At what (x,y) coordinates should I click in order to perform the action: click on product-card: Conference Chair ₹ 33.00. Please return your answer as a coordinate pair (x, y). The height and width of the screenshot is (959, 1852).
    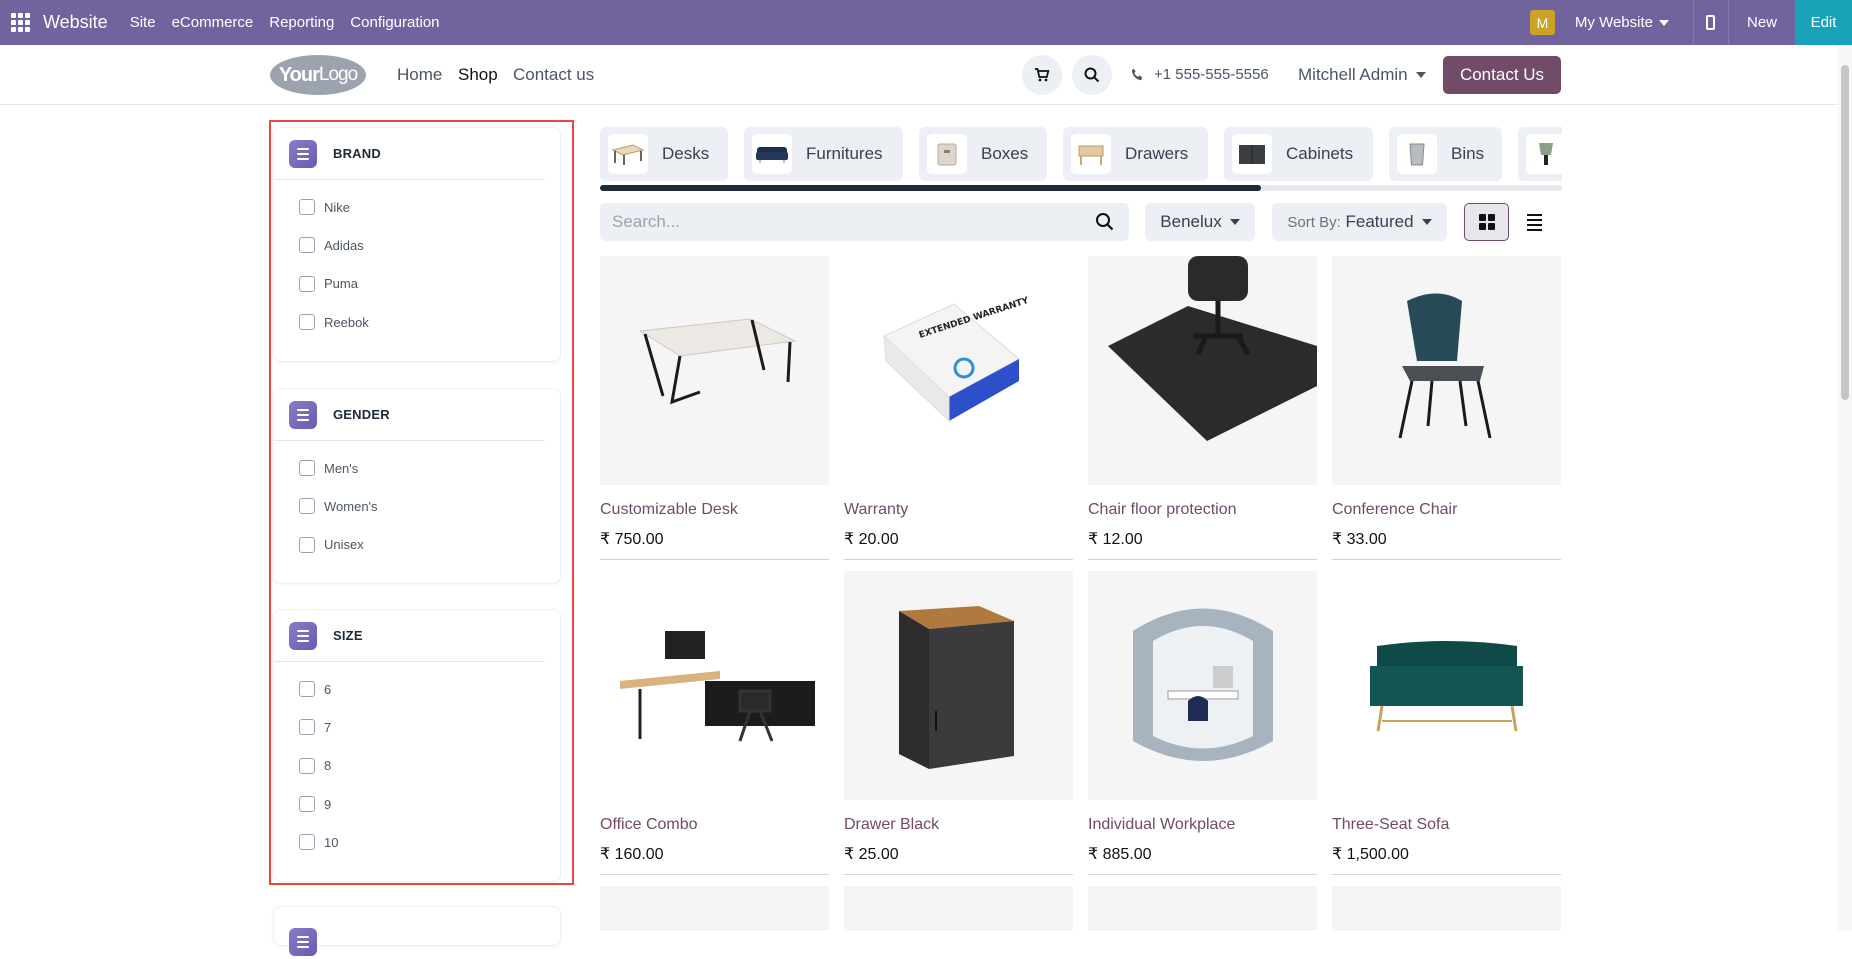
    Looking at the image, I should click on (1446, 408).